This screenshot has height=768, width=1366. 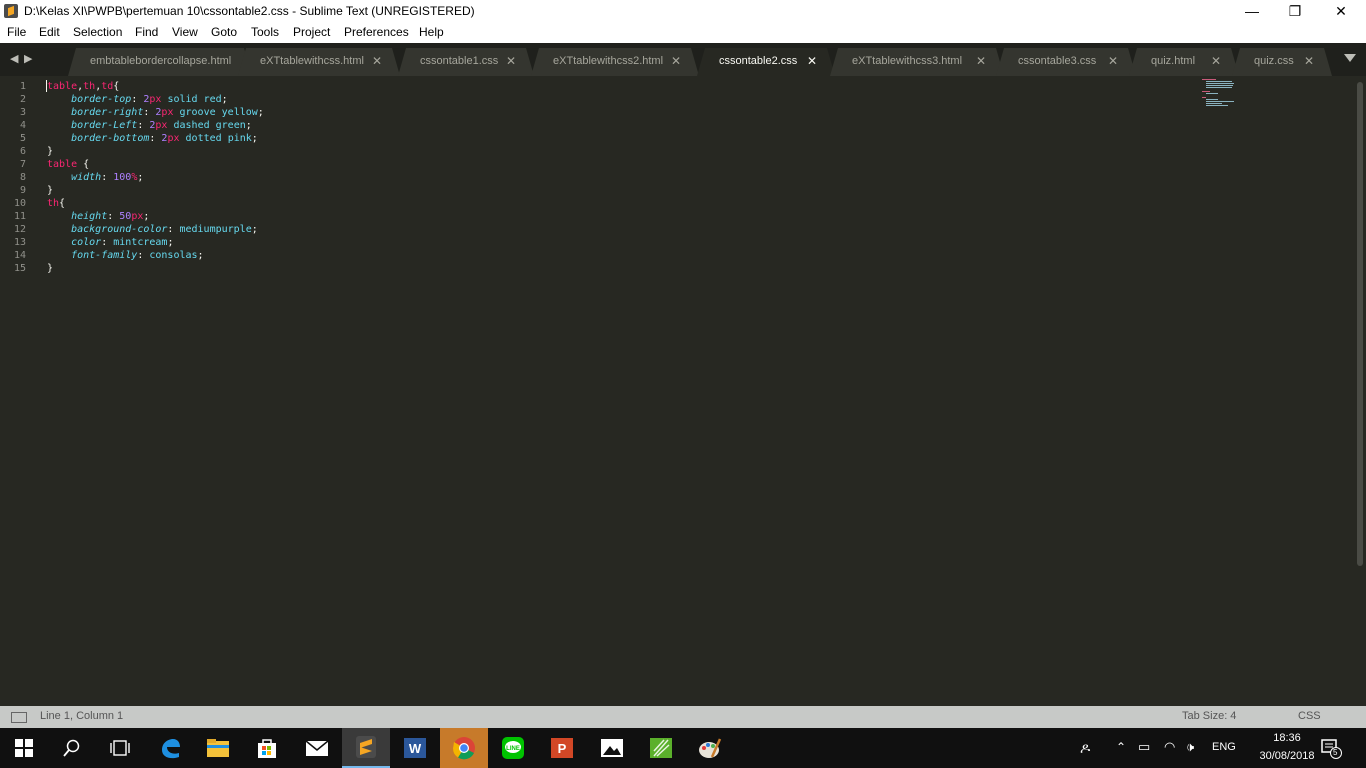 What do you see at coordinates (53, 203) in the screenshot?
I see `code-token: th` at bounding box center [53, 203].